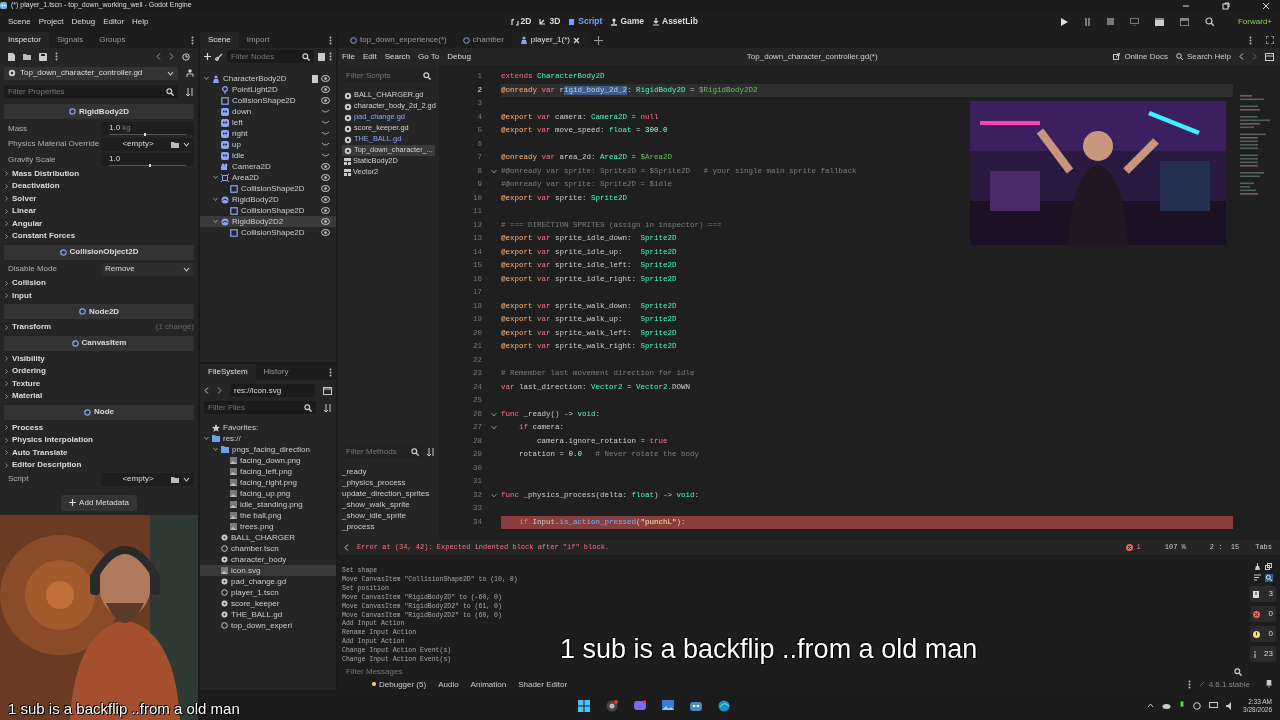  I want to click on restore-icon, so click(1226, 5).